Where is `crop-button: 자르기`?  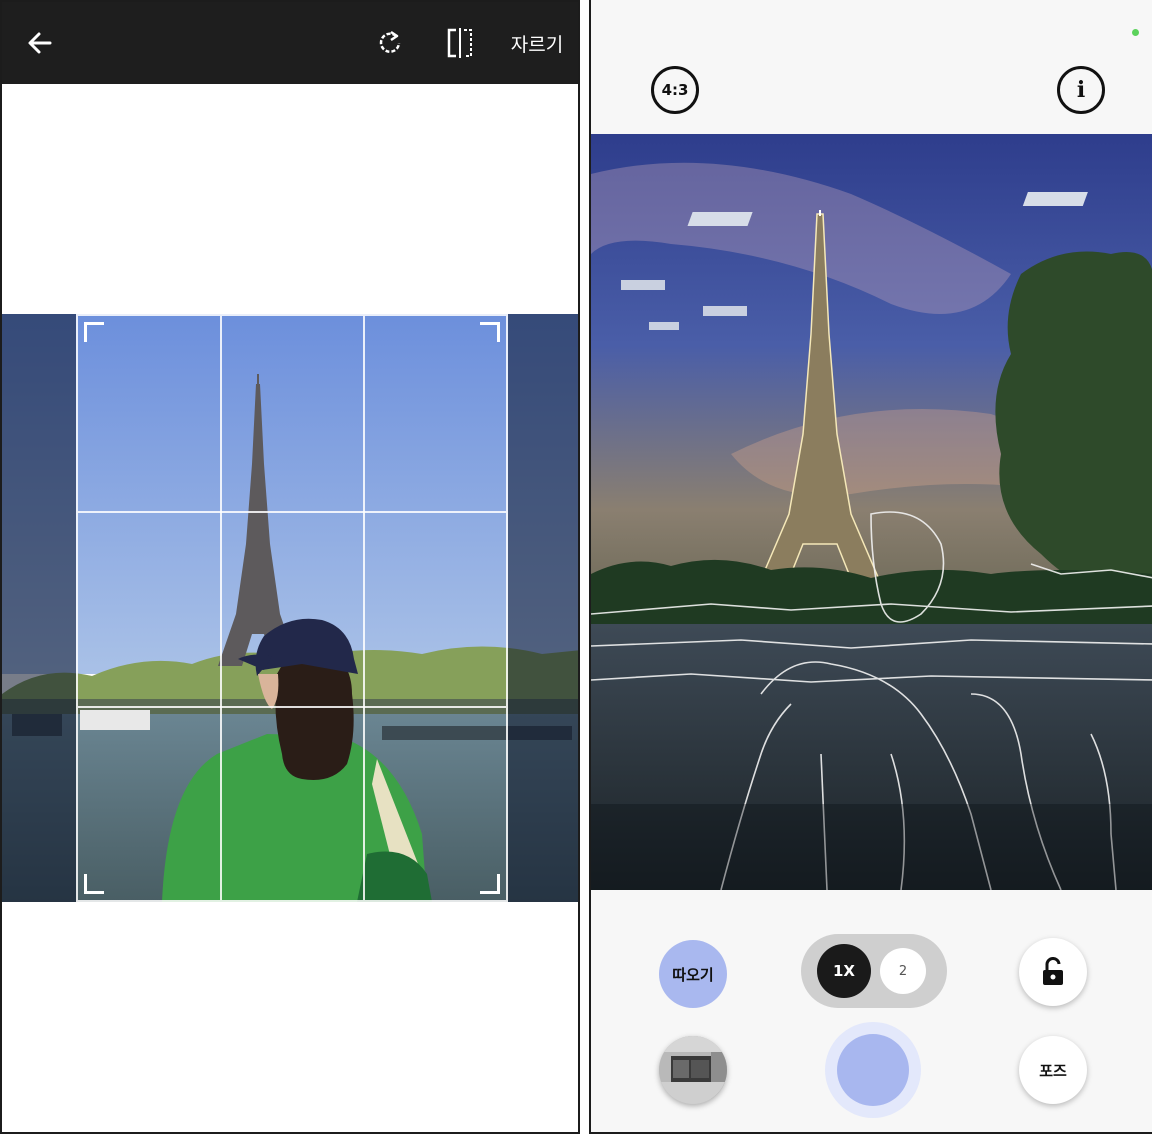
crop-button: 자르기 is located at coordinates (537, 43).